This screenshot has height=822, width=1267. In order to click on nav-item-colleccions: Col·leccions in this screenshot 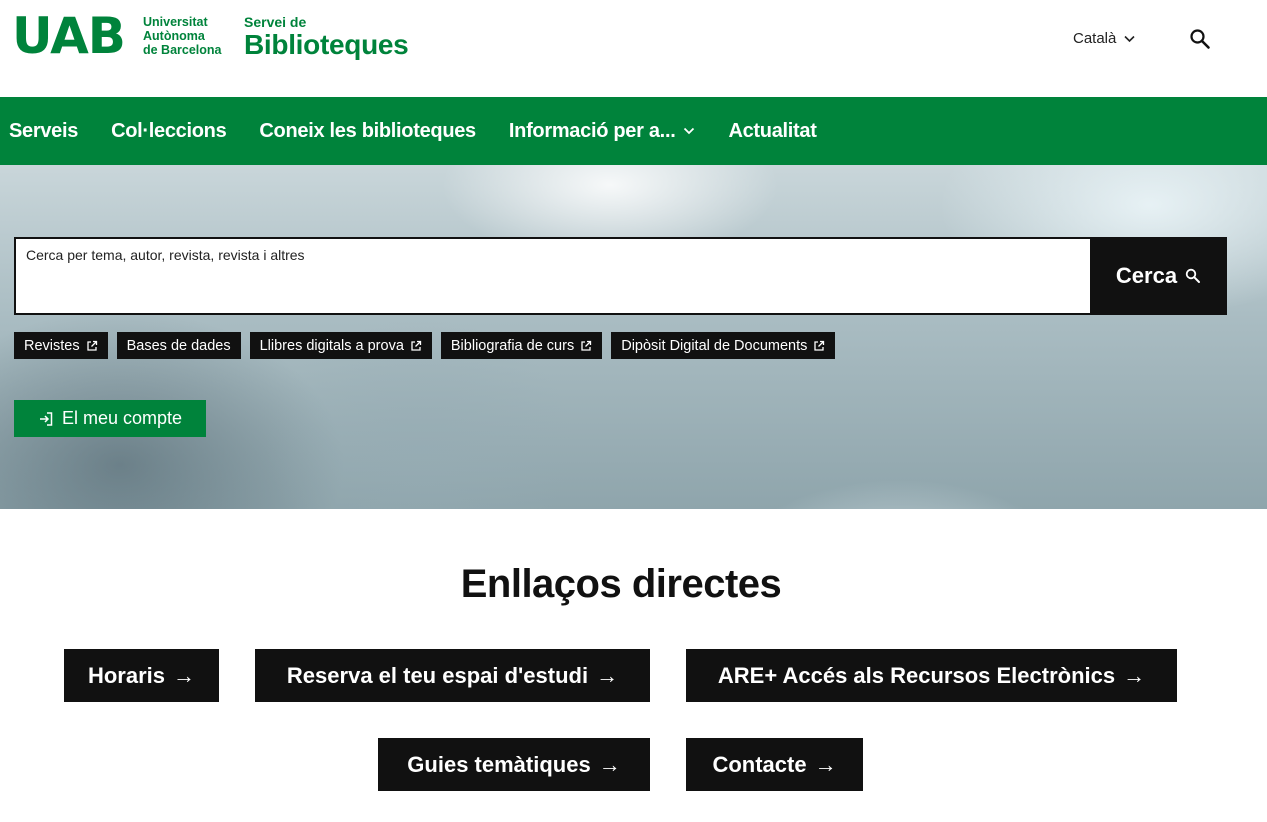, I will do `click(169, 131)`.